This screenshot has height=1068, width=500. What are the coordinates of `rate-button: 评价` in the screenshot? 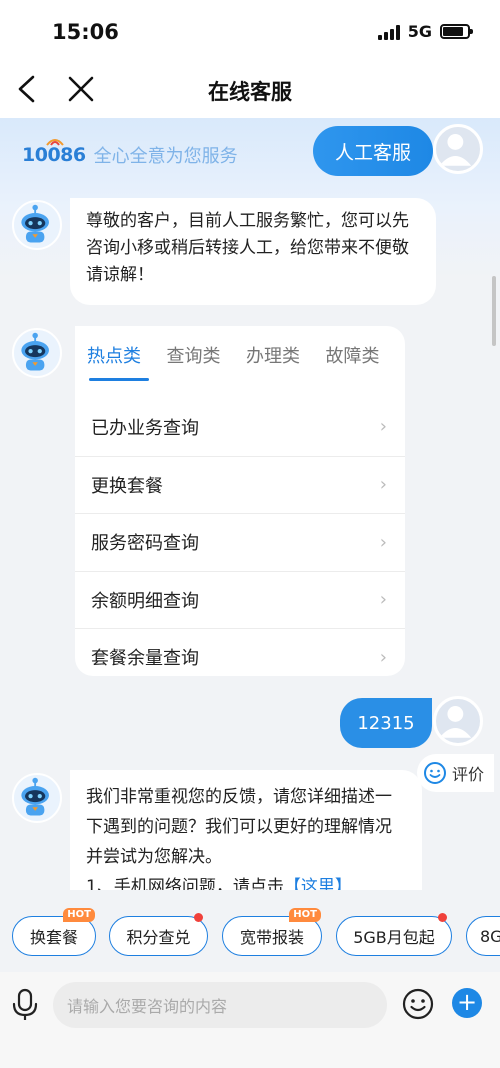 It's located at (456, 773).